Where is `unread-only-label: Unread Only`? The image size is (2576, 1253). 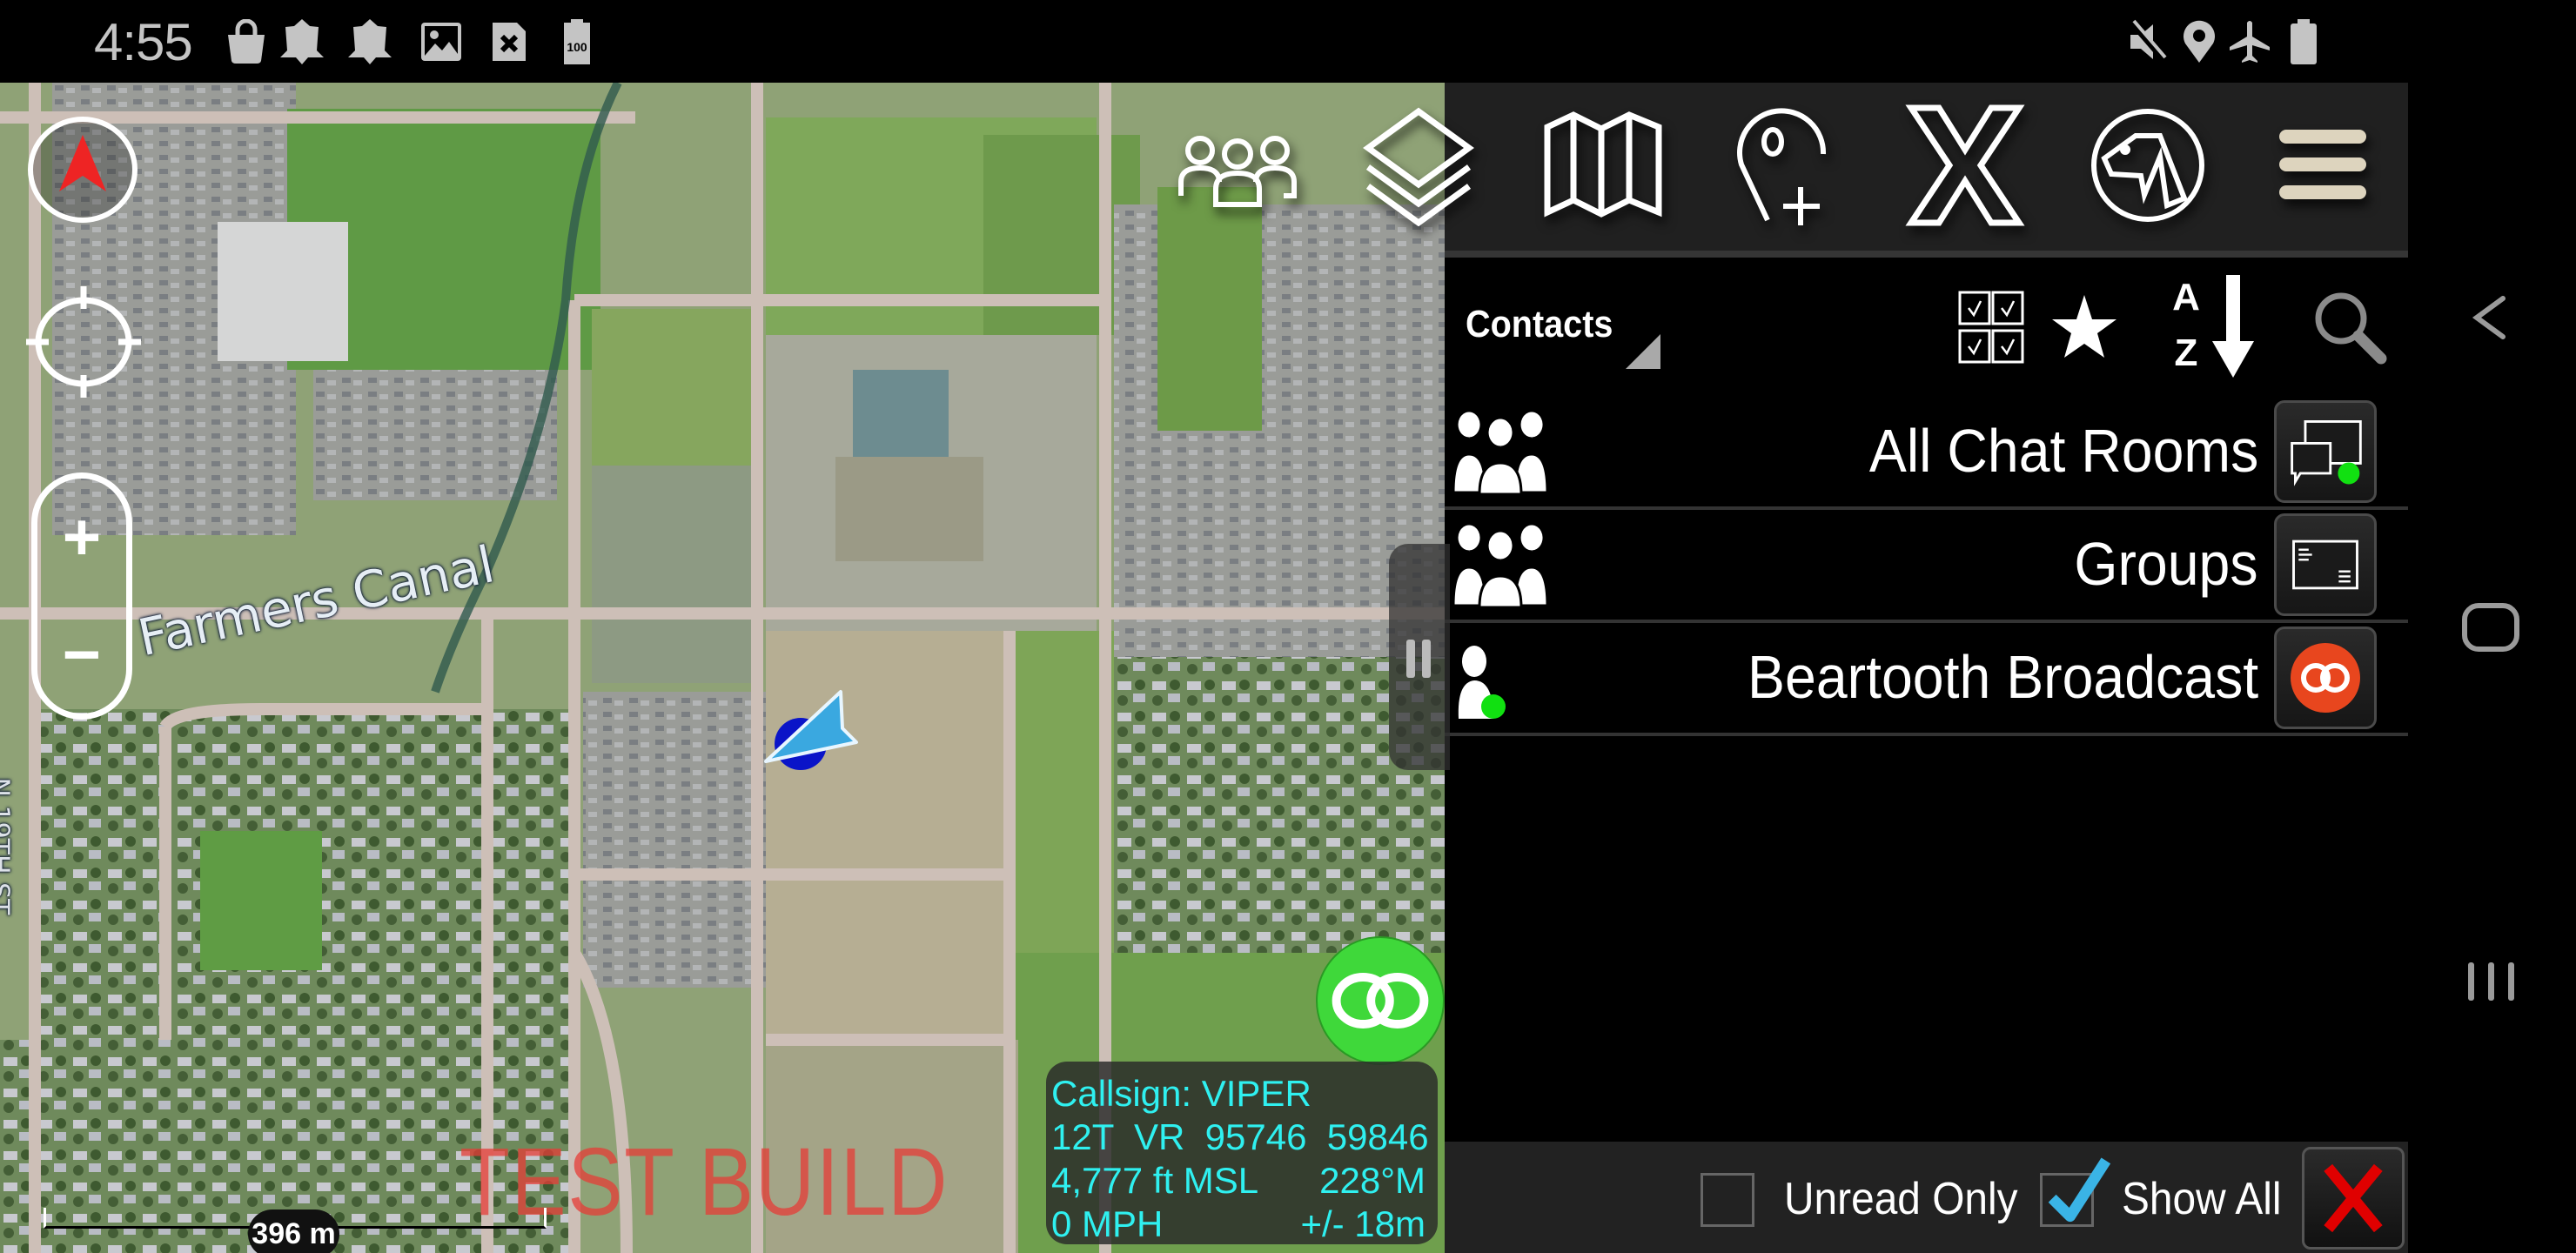
unread-only-label: Unread Only is located at coordinates (1901, 1199).